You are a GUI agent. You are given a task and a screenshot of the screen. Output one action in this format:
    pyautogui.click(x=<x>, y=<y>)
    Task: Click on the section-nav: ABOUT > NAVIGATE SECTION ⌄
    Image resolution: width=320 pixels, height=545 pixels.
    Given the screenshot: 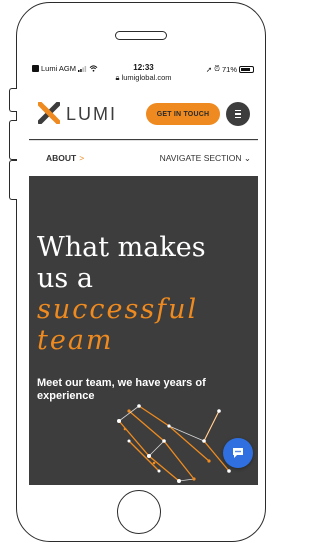 What is the action you would take?
    pyautogui.click(x=143, y=158)
    